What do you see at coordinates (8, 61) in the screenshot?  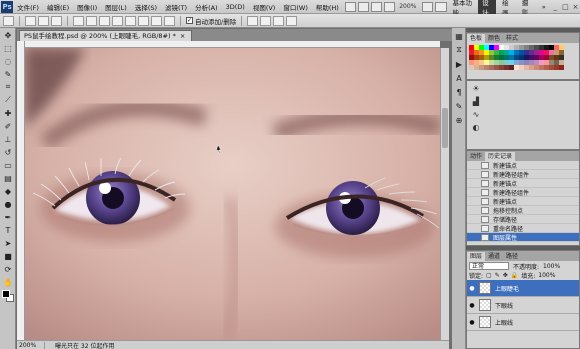 I see `lasso-icon: ◌` at bounding box center [8, 61].